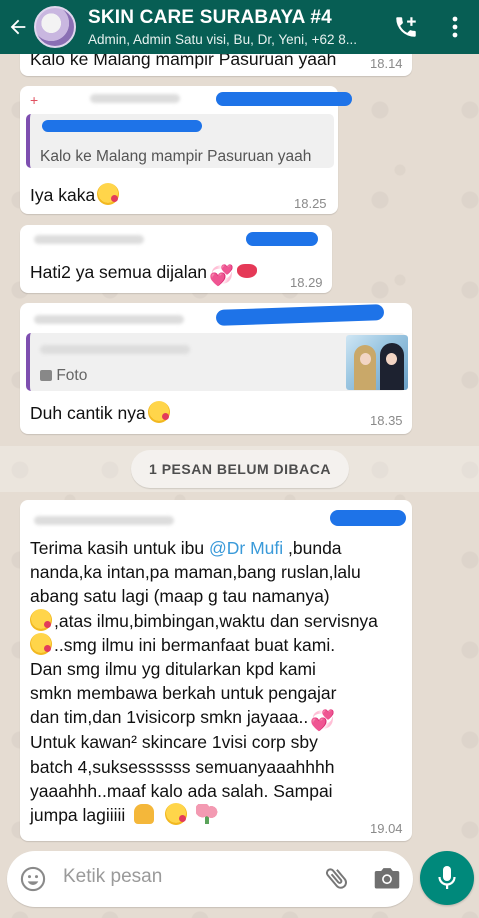  I want to click on add-call-icon, so click(406, 27).